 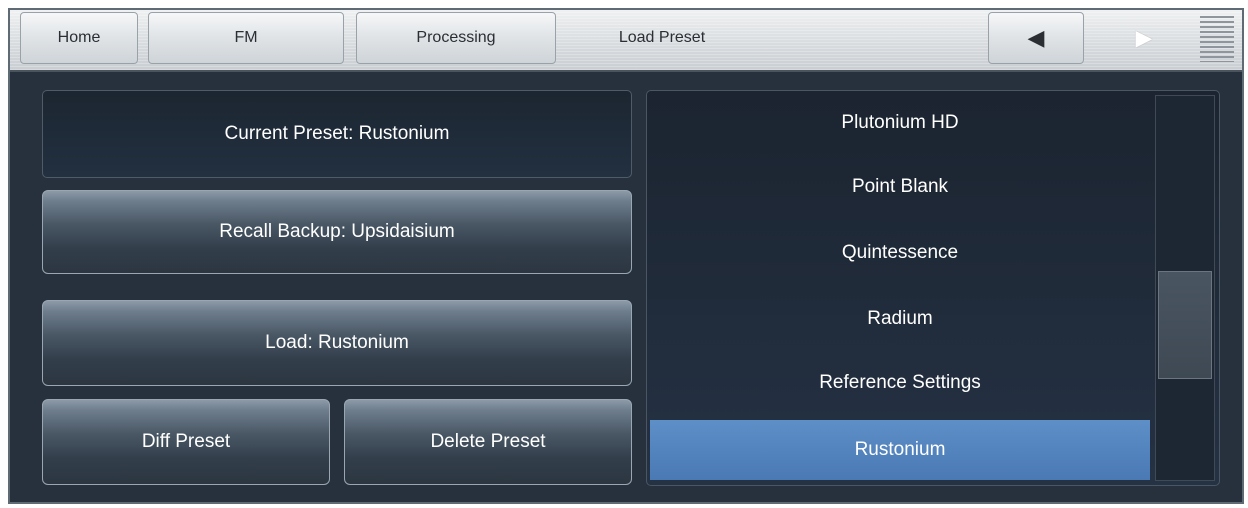 I want to click on left-triangle-icon: ◀, so click(x=1036, y=37).